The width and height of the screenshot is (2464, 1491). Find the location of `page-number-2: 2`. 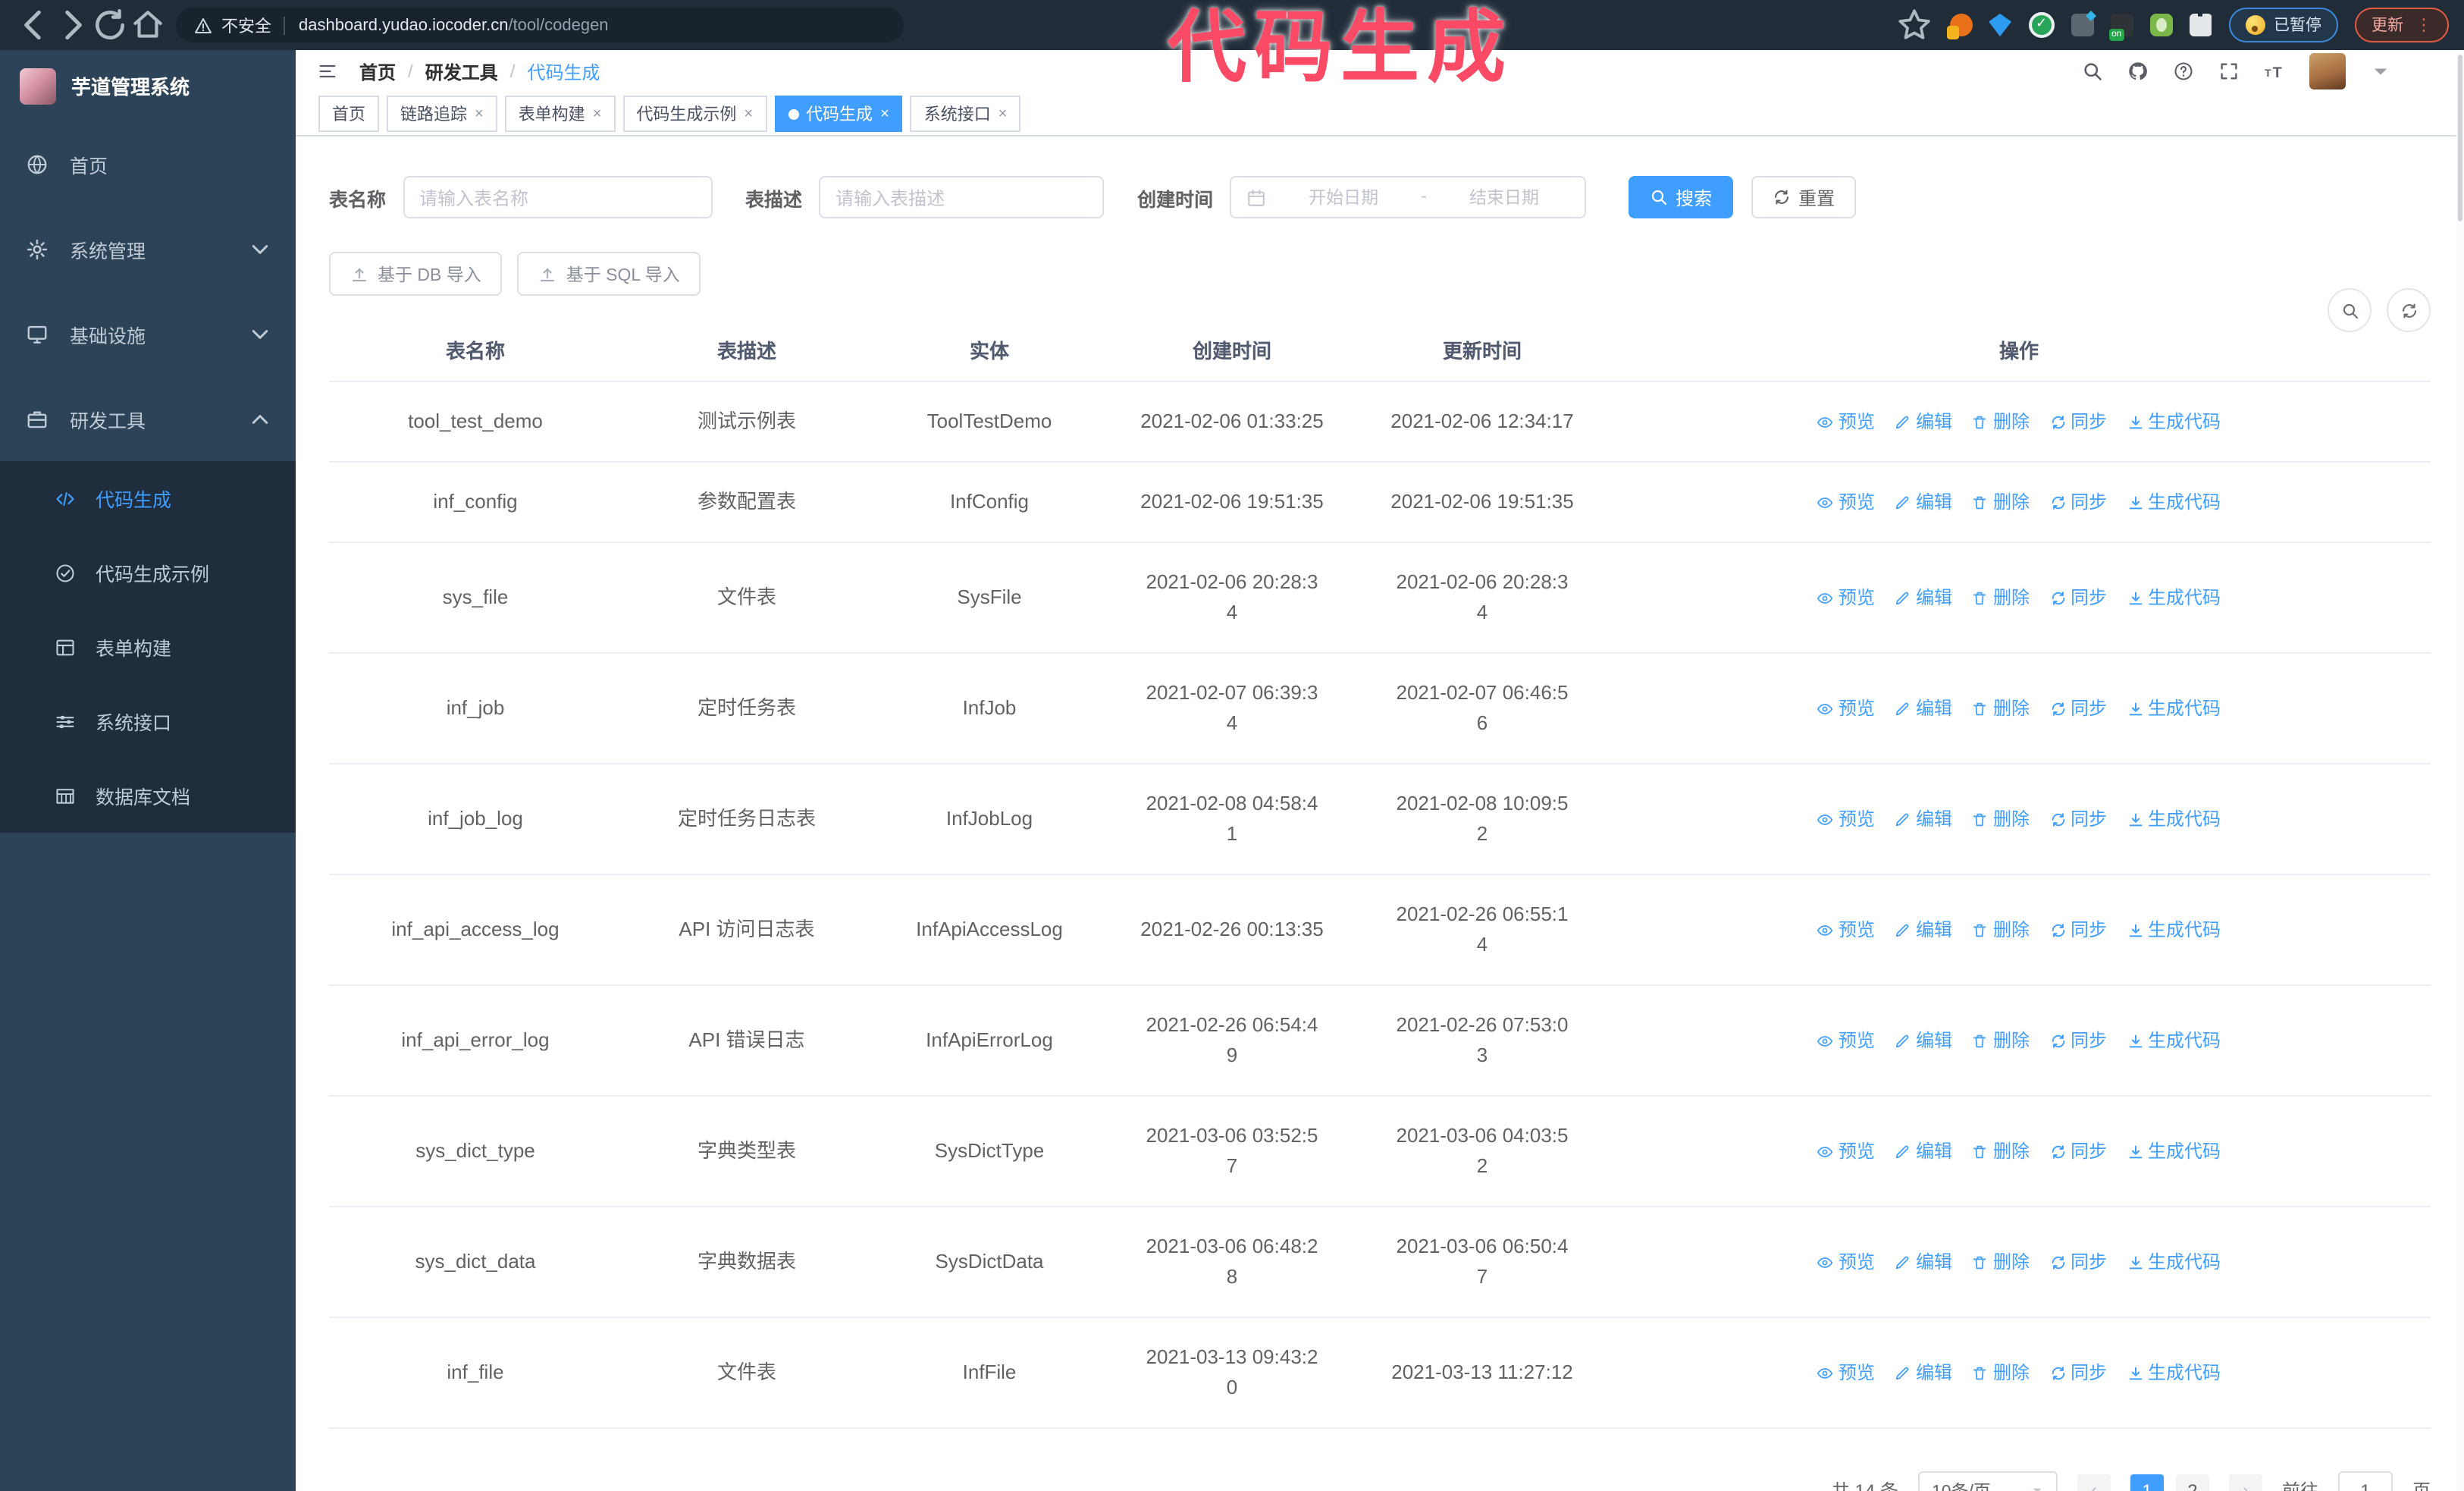

page-number-2: 2 is located at coordinates (2192, 1482).